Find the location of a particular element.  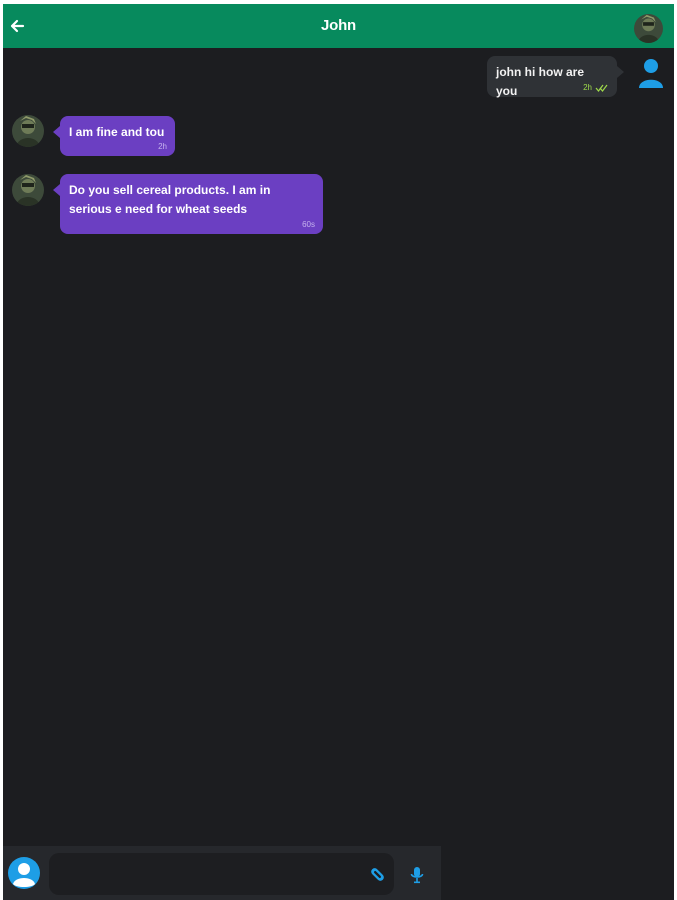

message-composer is located at coordinates (222, 873).